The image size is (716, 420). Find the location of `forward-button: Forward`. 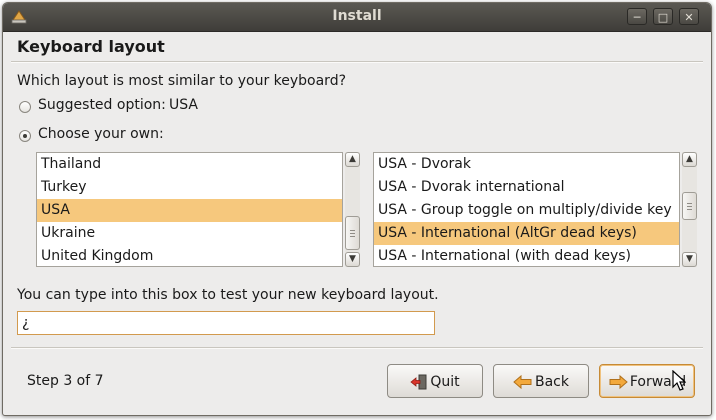

forward-button: Forward is located at coordinates (647, 381).